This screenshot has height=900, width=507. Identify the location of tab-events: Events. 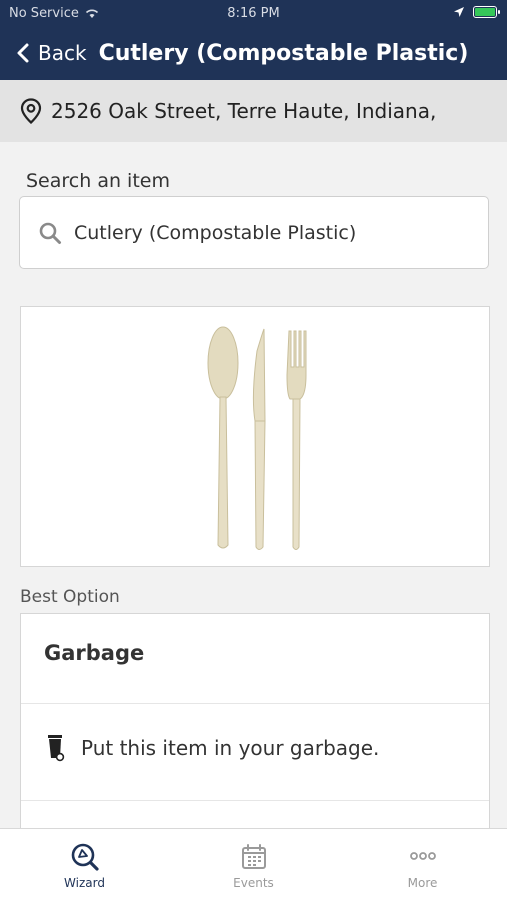
(253, 864).